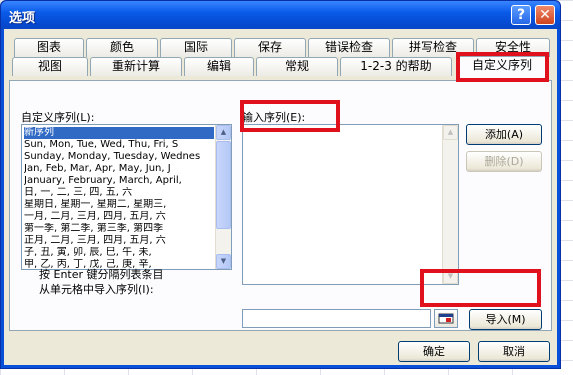 Image resolution: width=573 pixels, height=375 pixels. What do you see at coordinates (349, 47) in the screenshot?
I see `tab-error-checking: 错误检查` at bounding box center [349, 47].